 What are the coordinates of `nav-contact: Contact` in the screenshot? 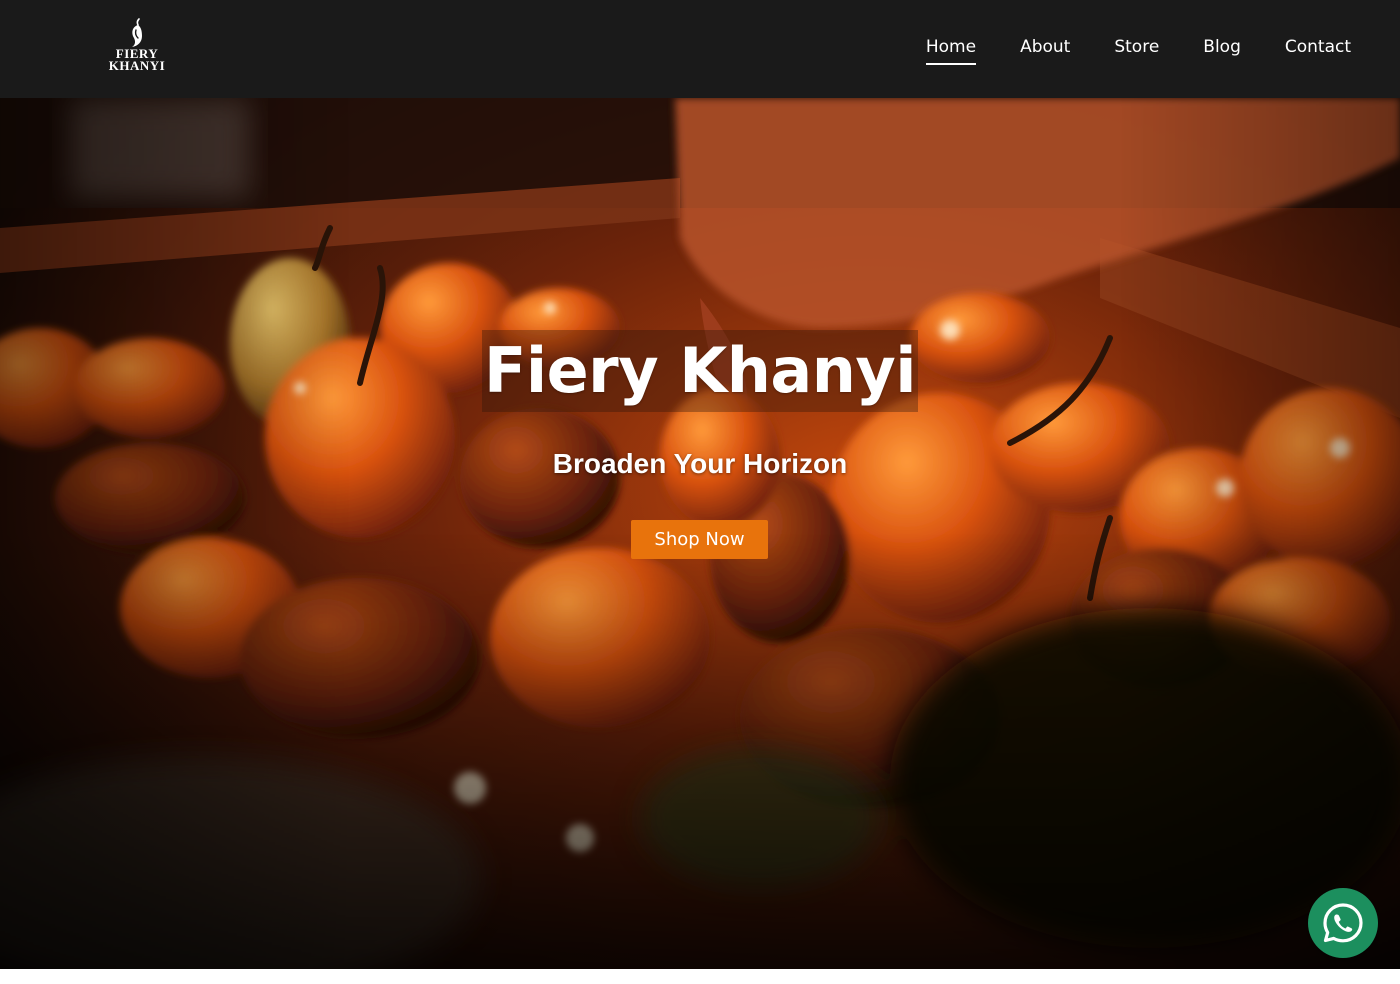 It's located at (1318, 49).